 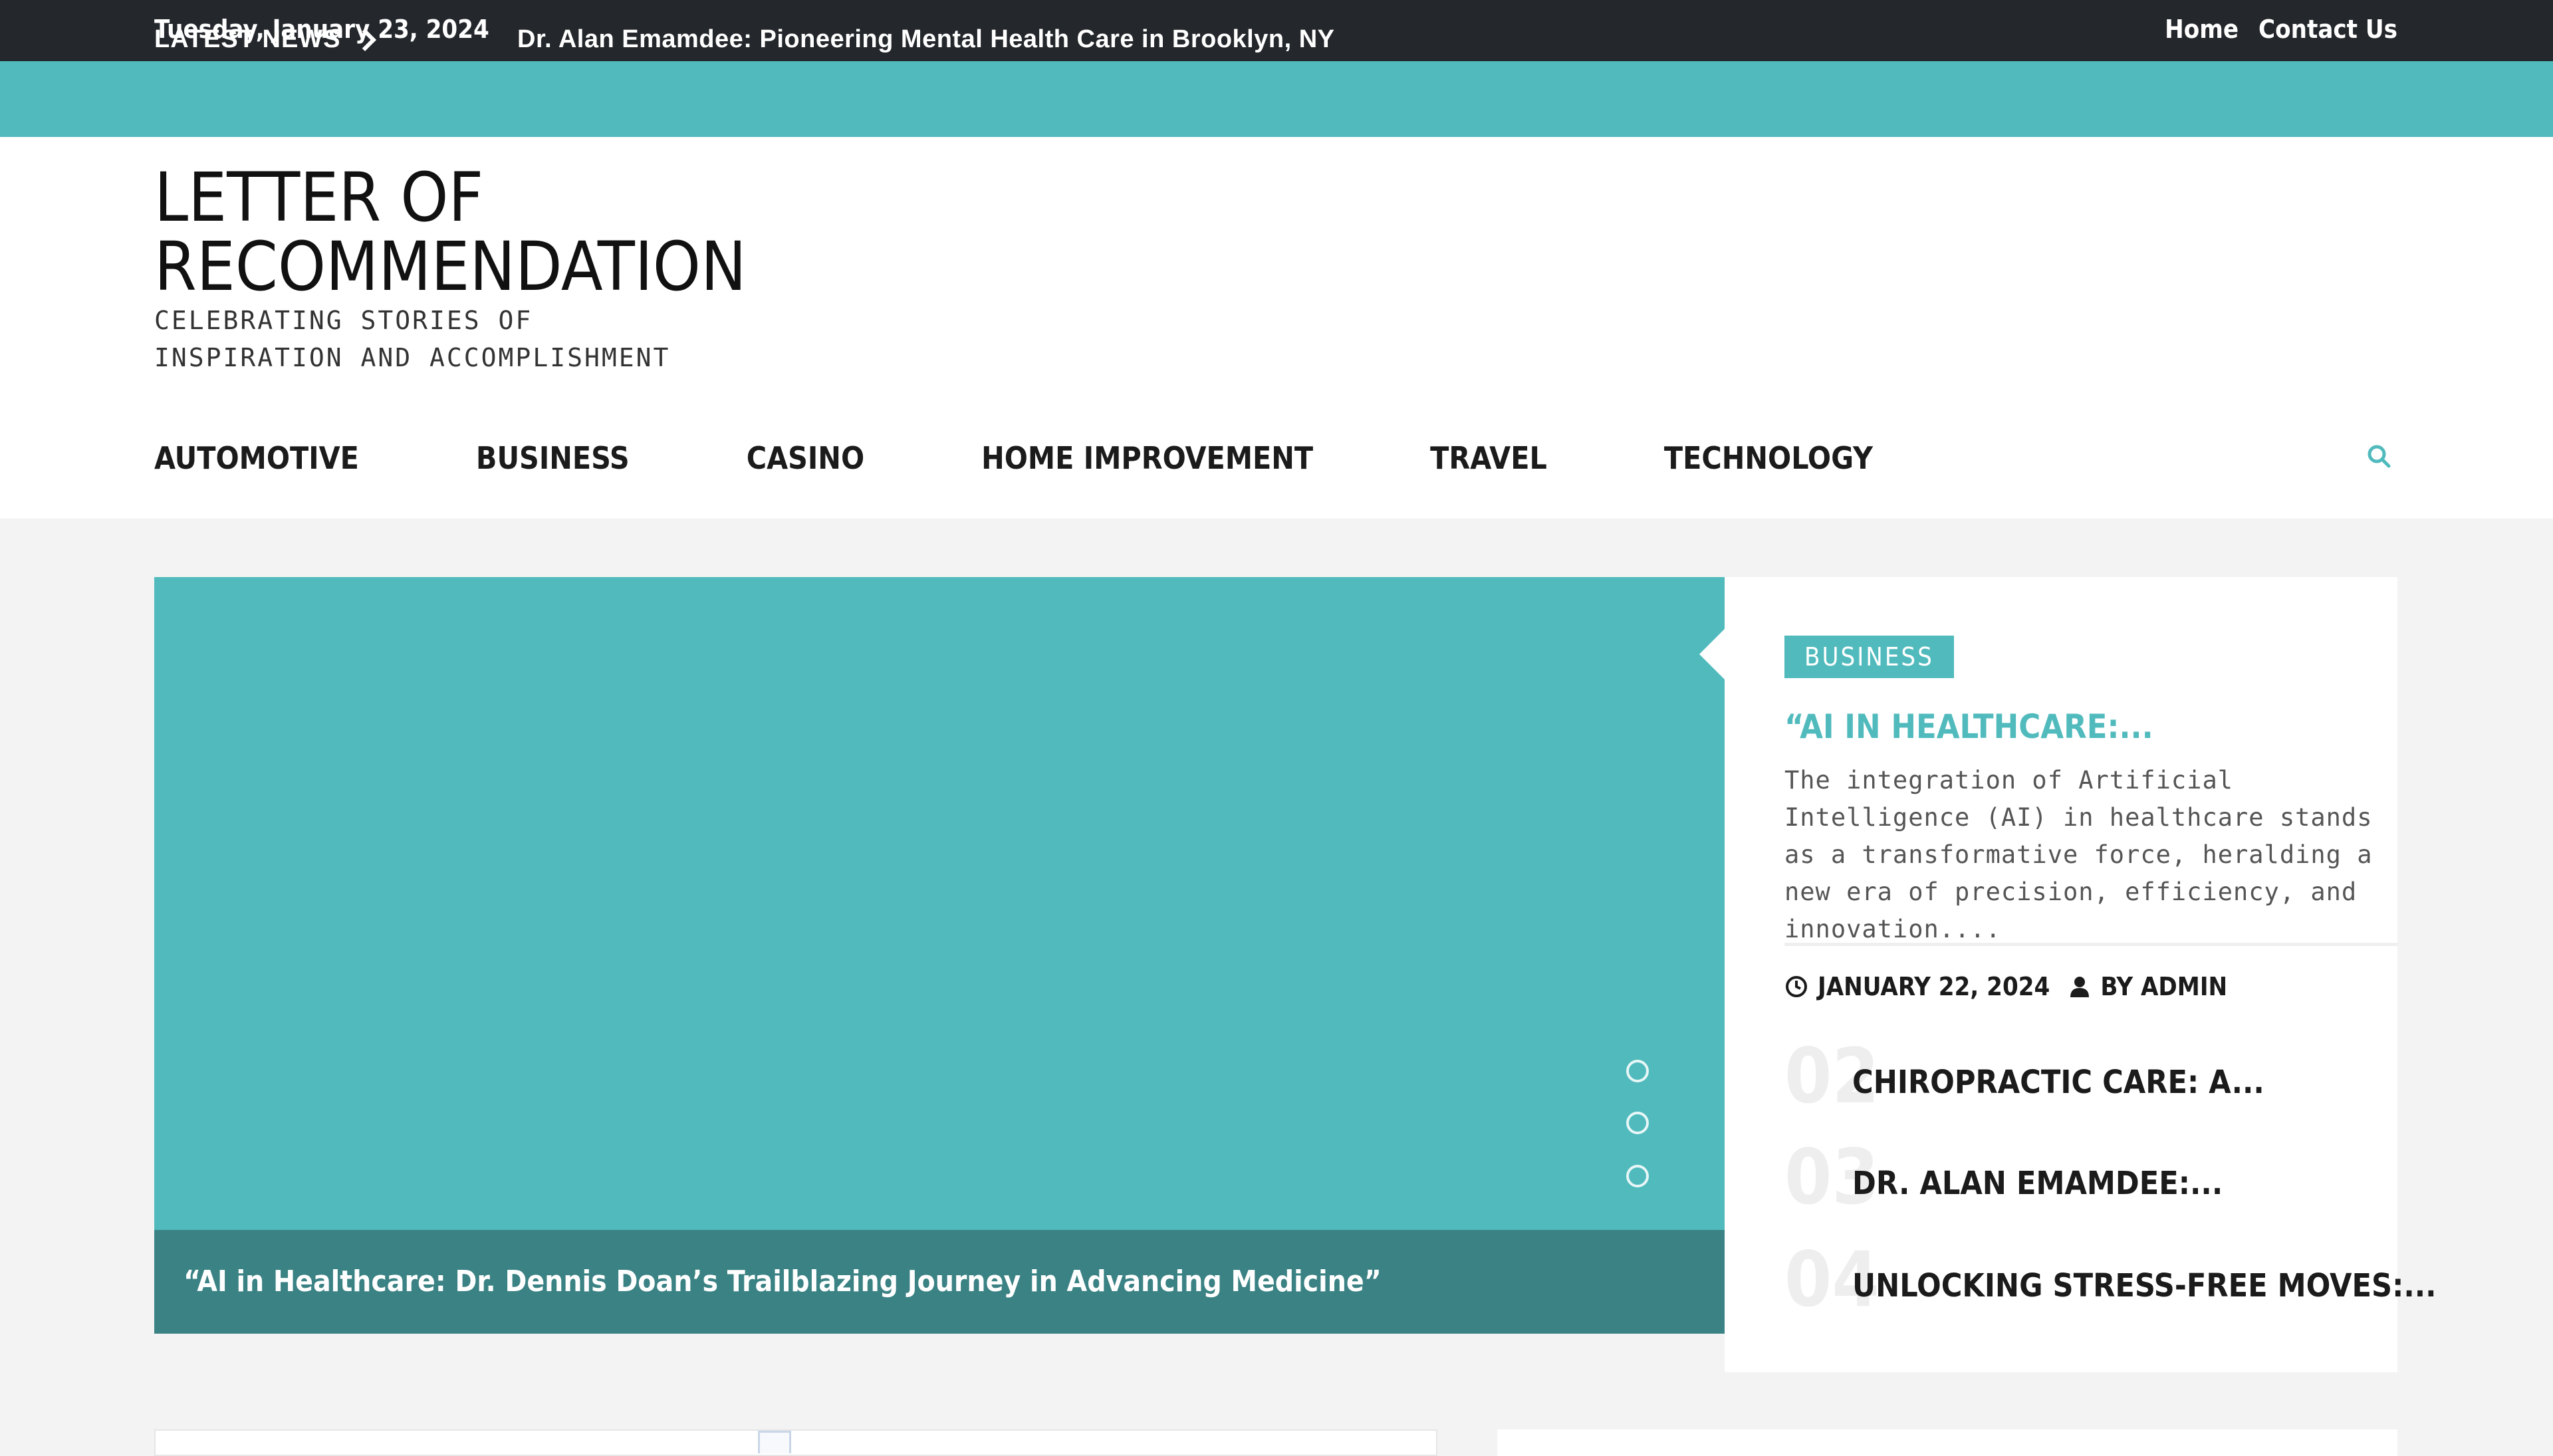 What do you see at coordinates (364, 39) in the screenshot?
I see `chevron-right-icon` at bounding box center [364, 39].